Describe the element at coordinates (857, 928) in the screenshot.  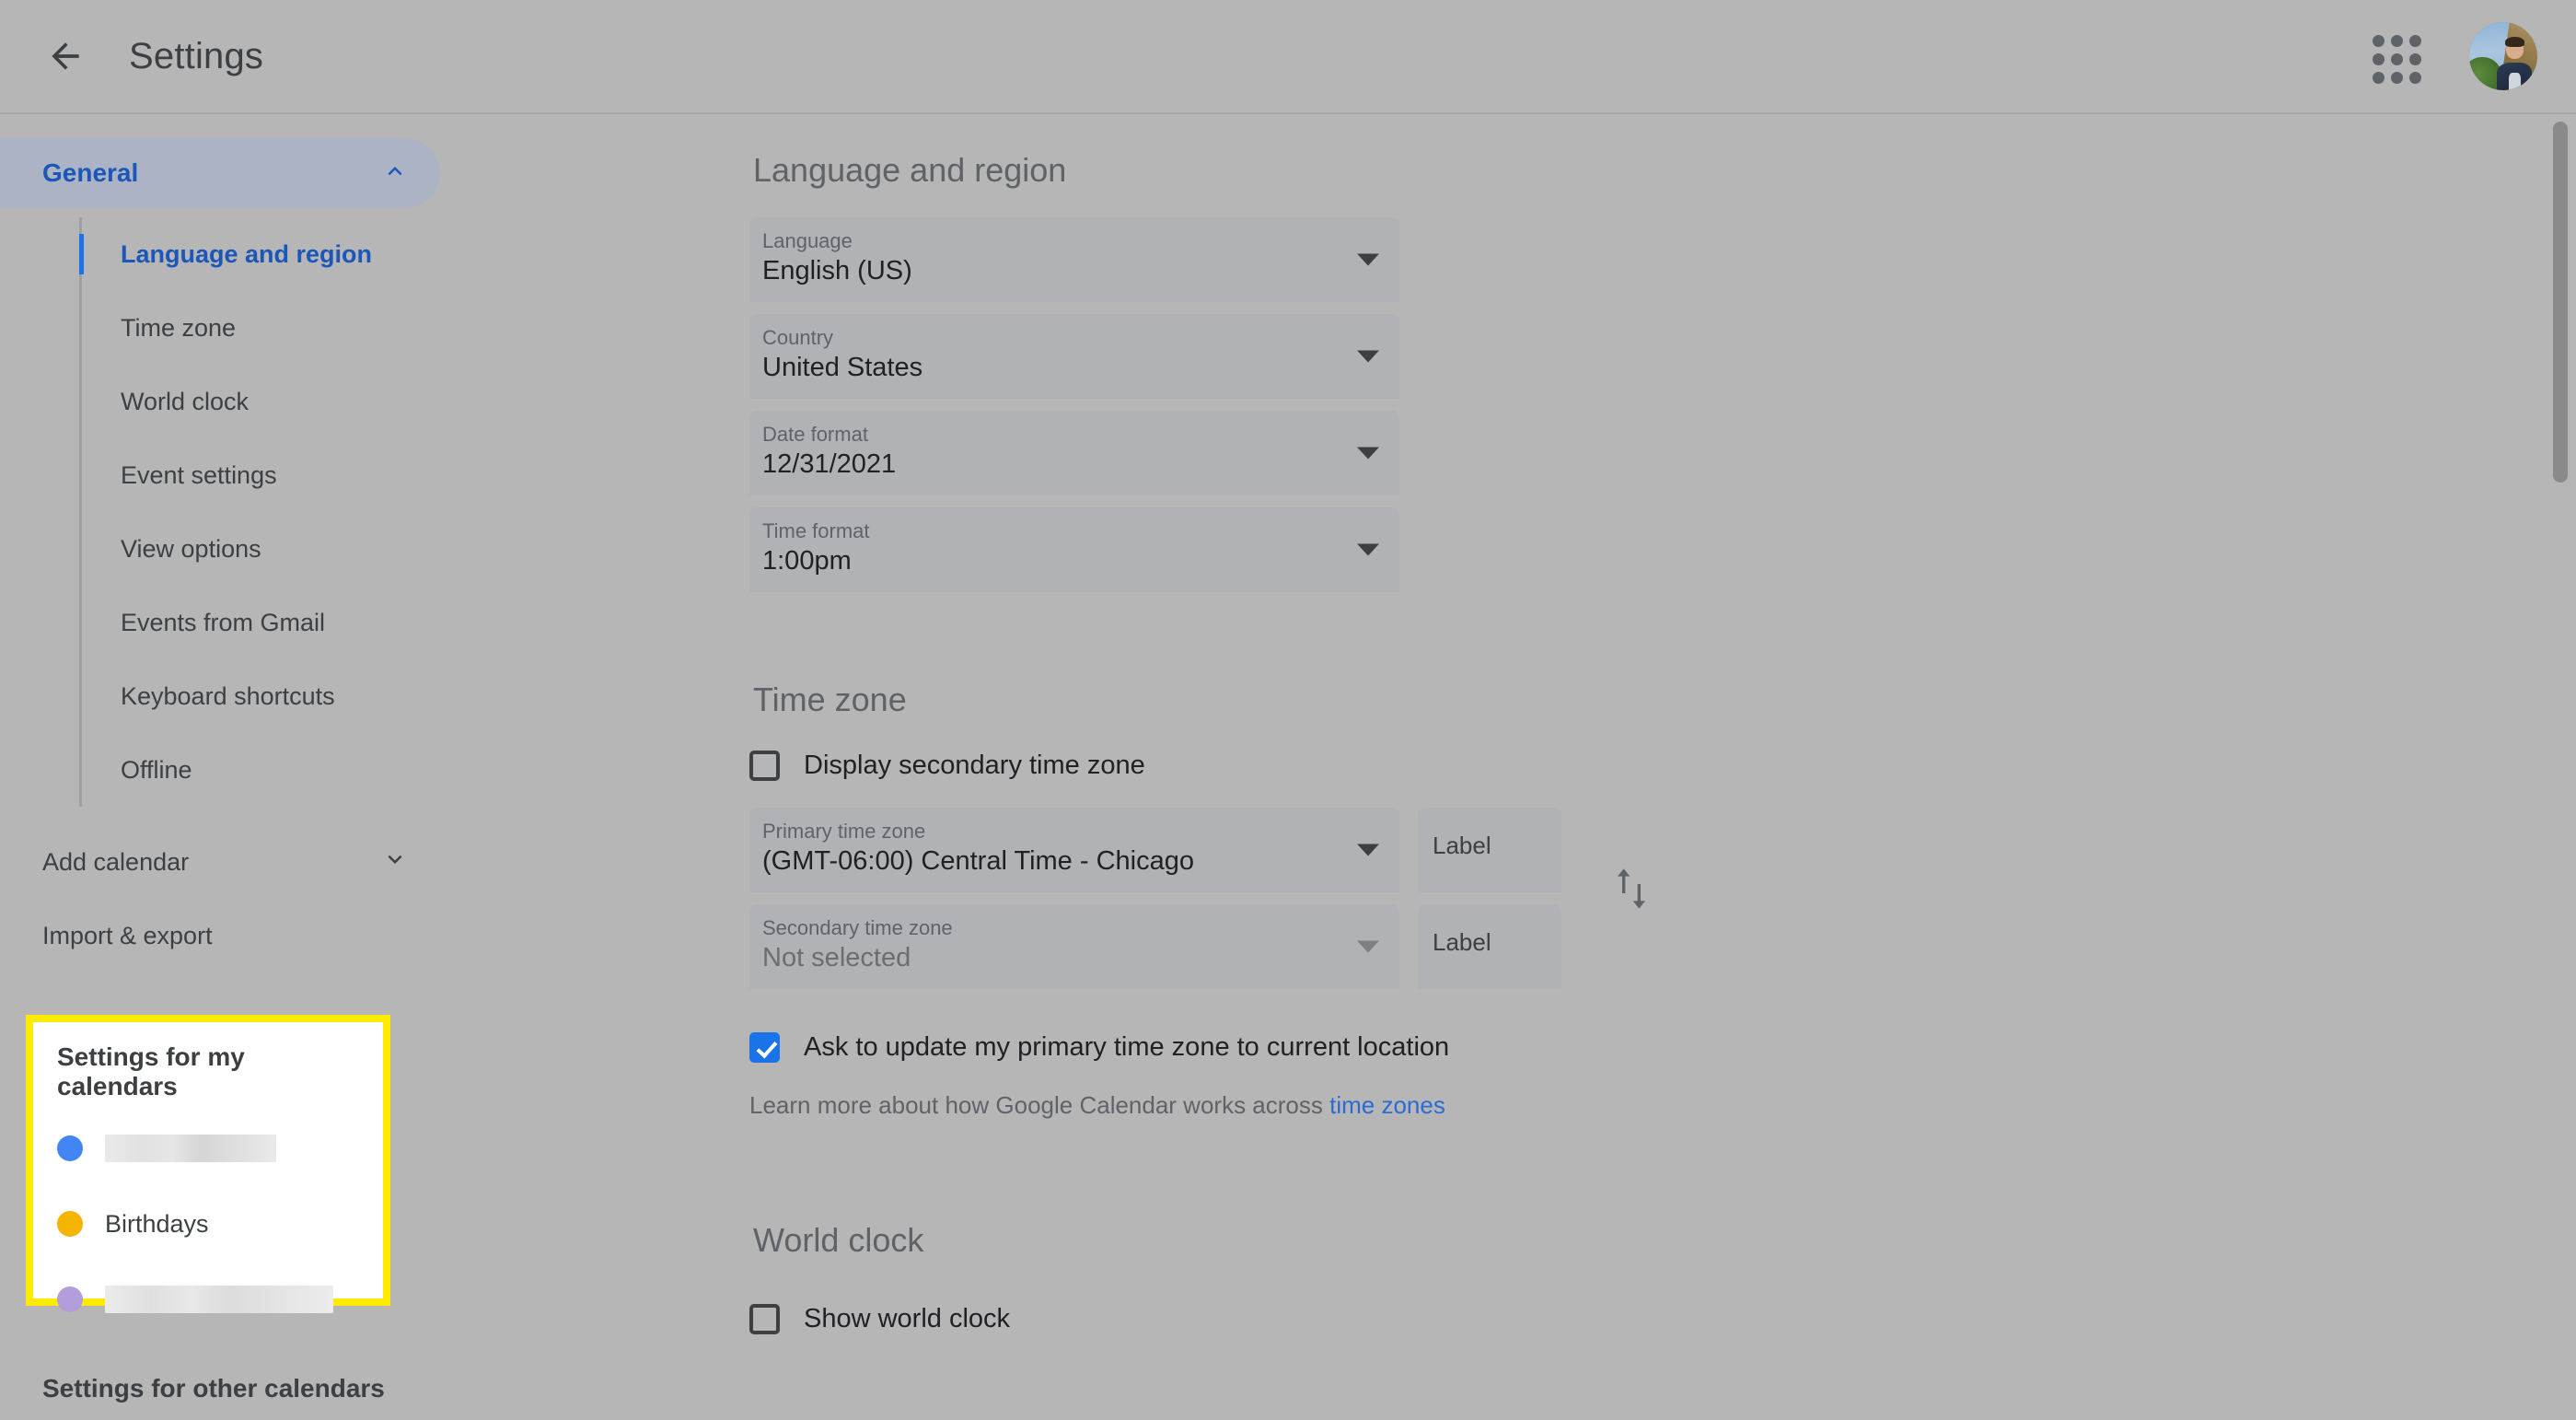
I see `secondary-time-zone-label: Secondary time zone` at that location.